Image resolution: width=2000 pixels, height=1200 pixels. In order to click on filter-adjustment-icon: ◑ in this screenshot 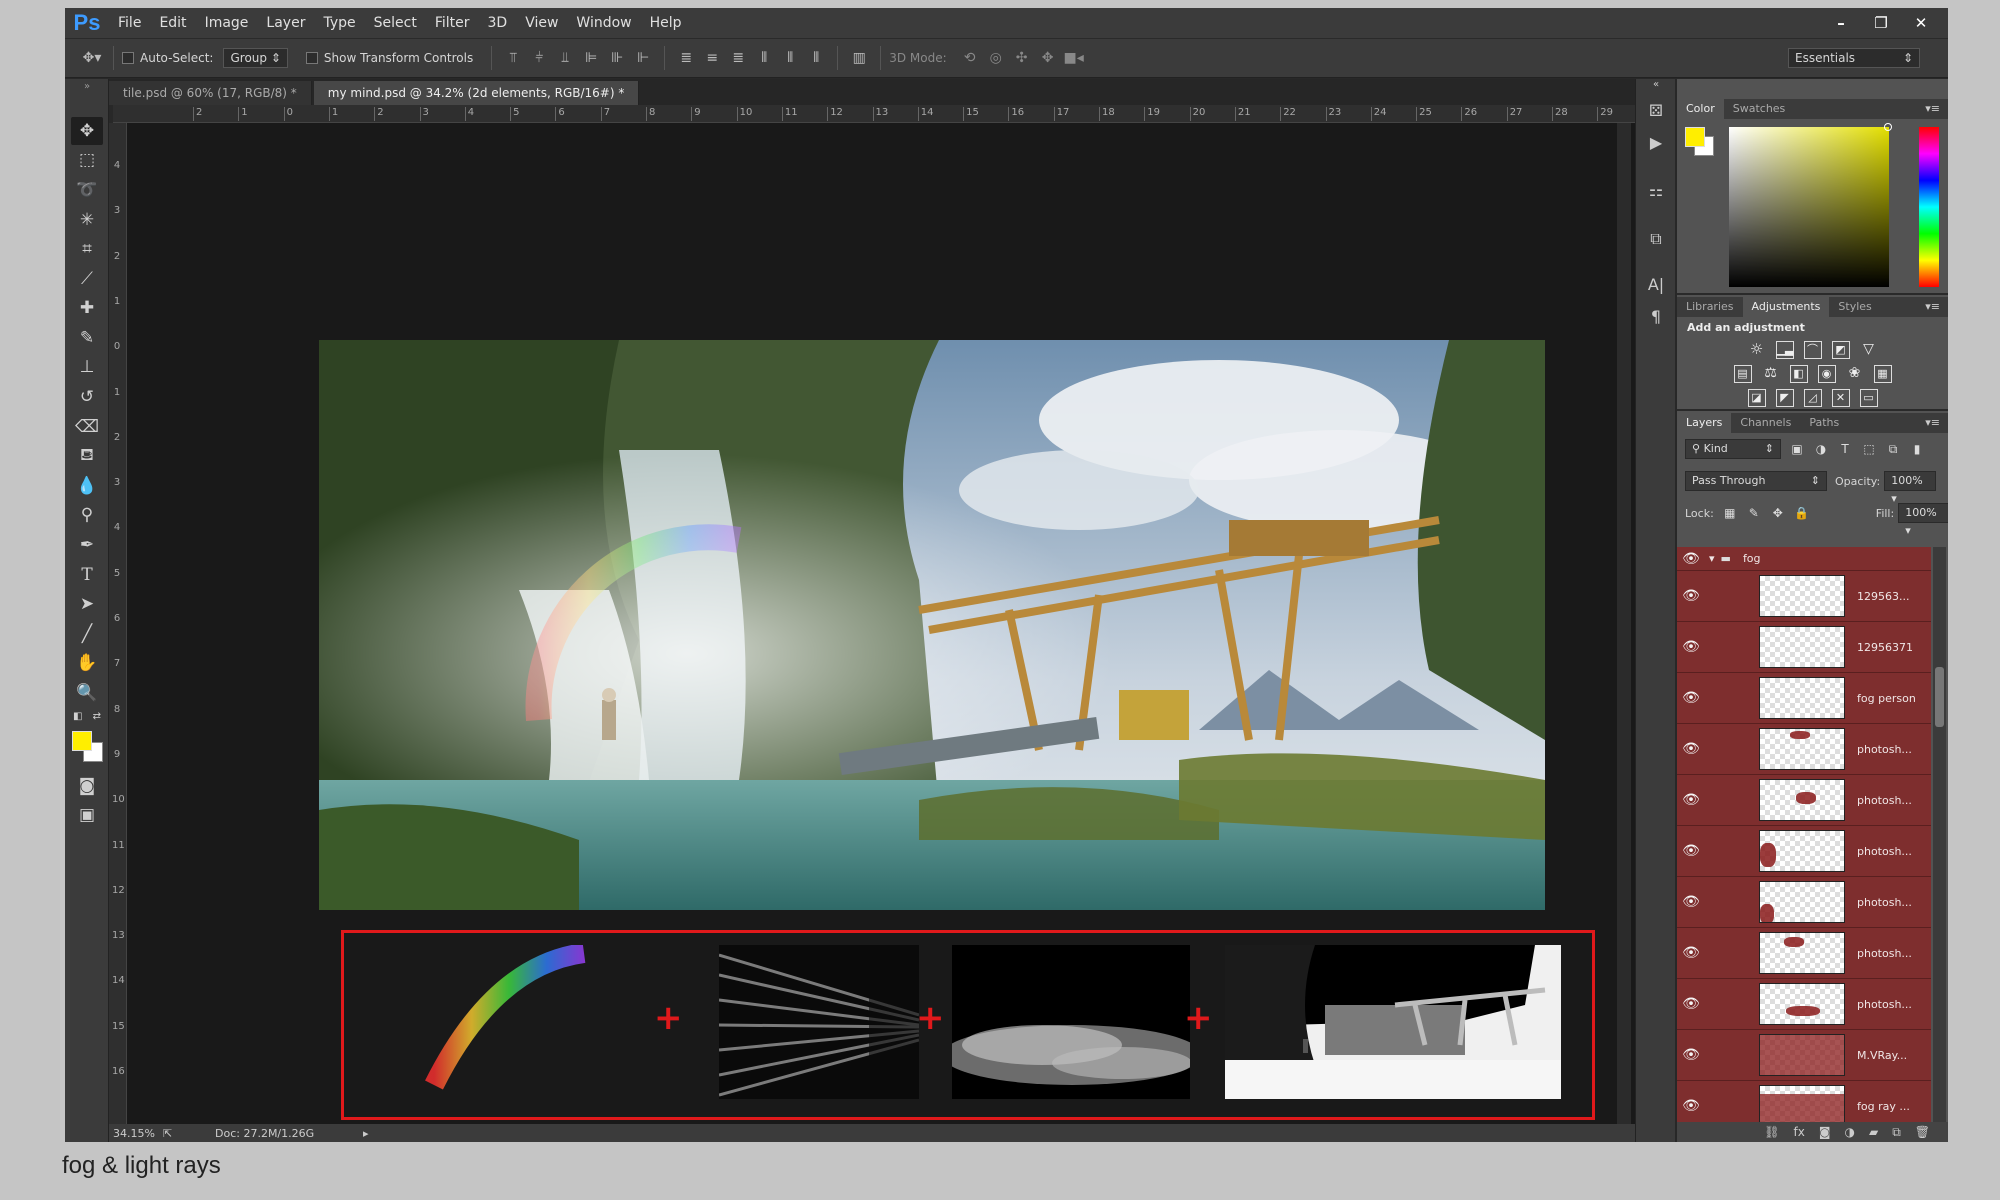, I will do `click(1821, 449)`.